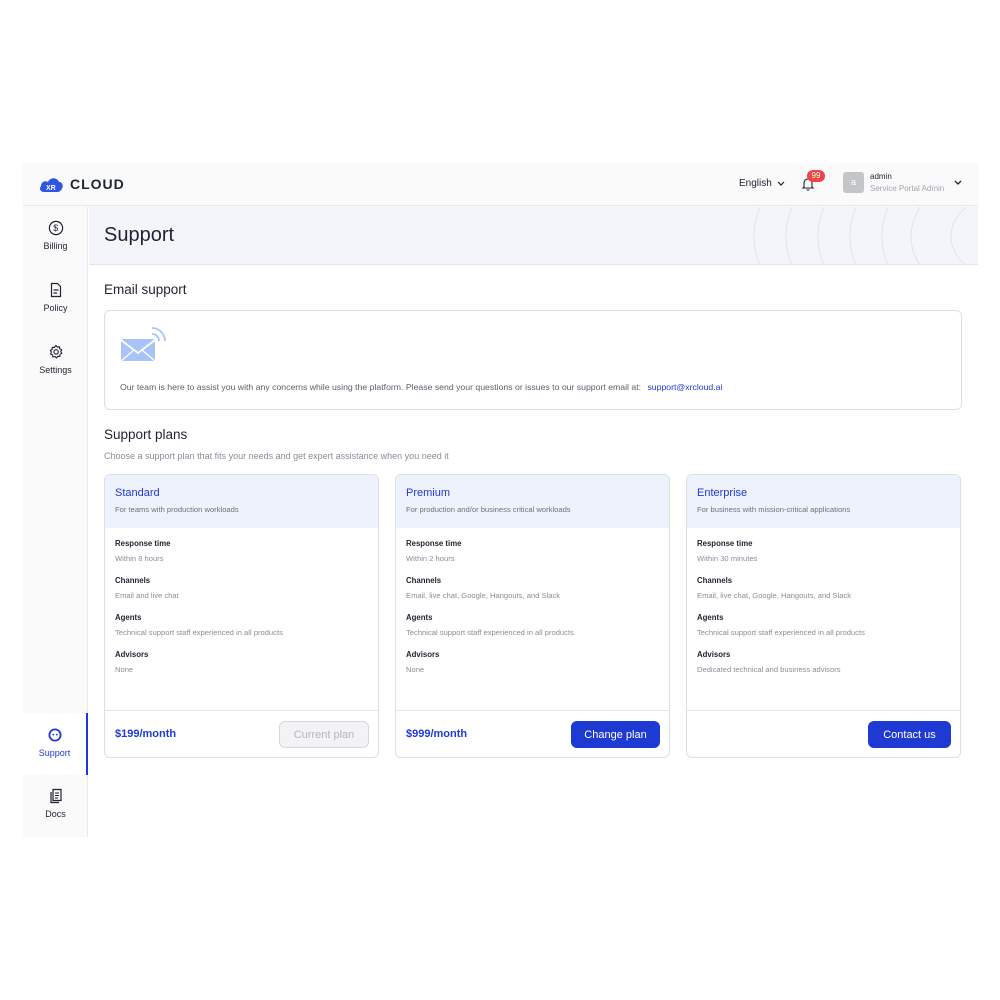  Describe the element at coordinates (615, 734) in the screenshot. I see `change-plan-button: Change plan` at that location.